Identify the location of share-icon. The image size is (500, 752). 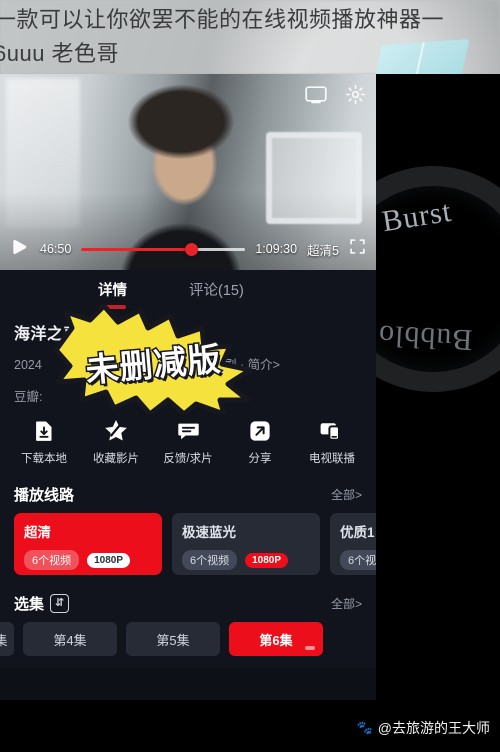
(260, 431).